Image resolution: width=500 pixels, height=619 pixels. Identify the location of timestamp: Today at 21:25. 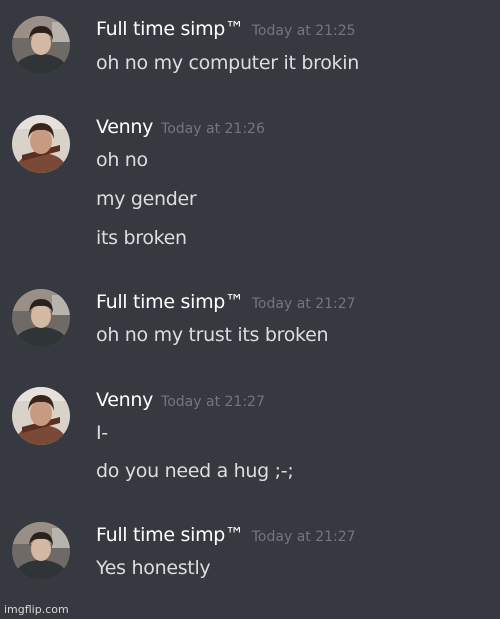
(303, 31).